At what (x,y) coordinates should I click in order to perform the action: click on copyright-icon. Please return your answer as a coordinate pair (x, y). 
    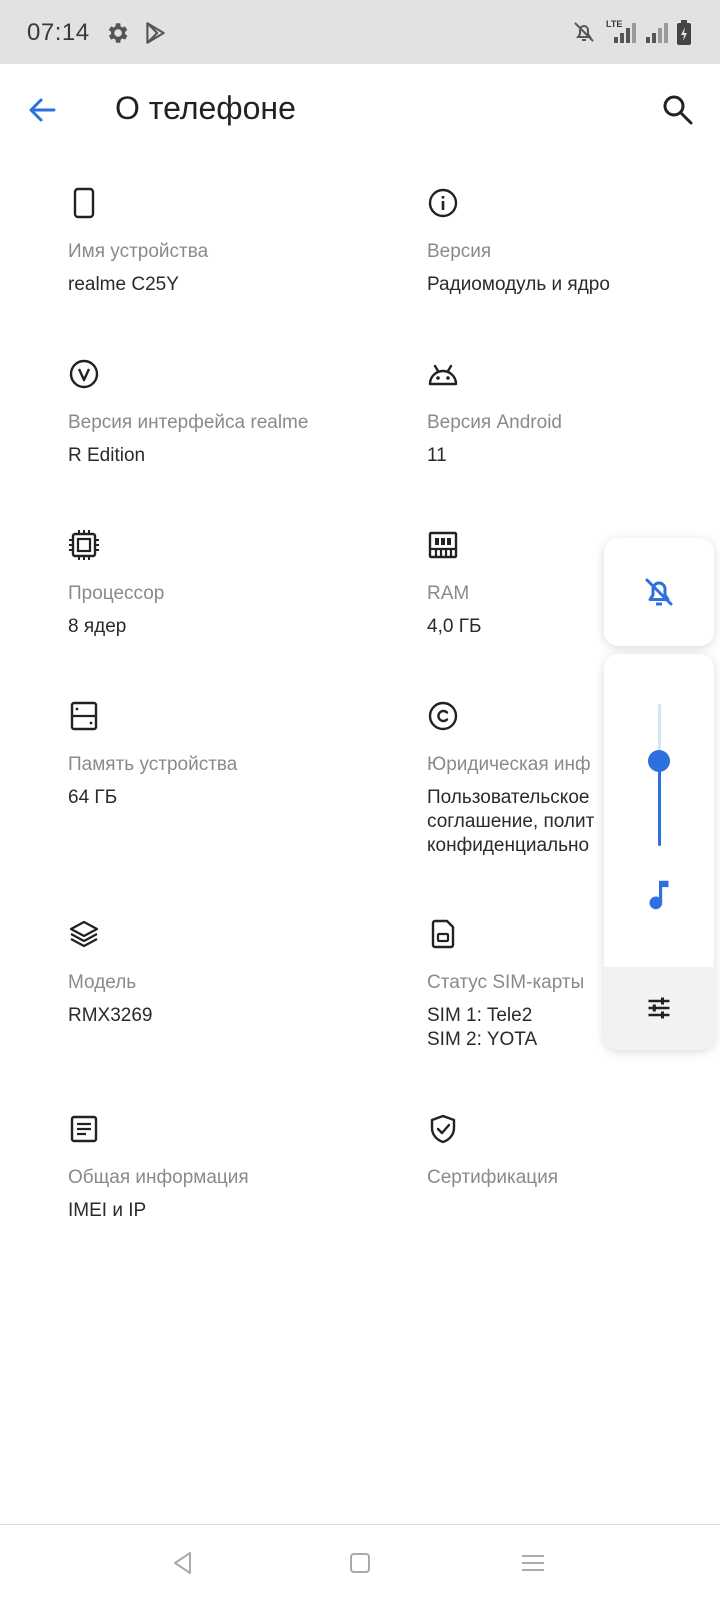
    Looking at the image, I should click on (443, 716).